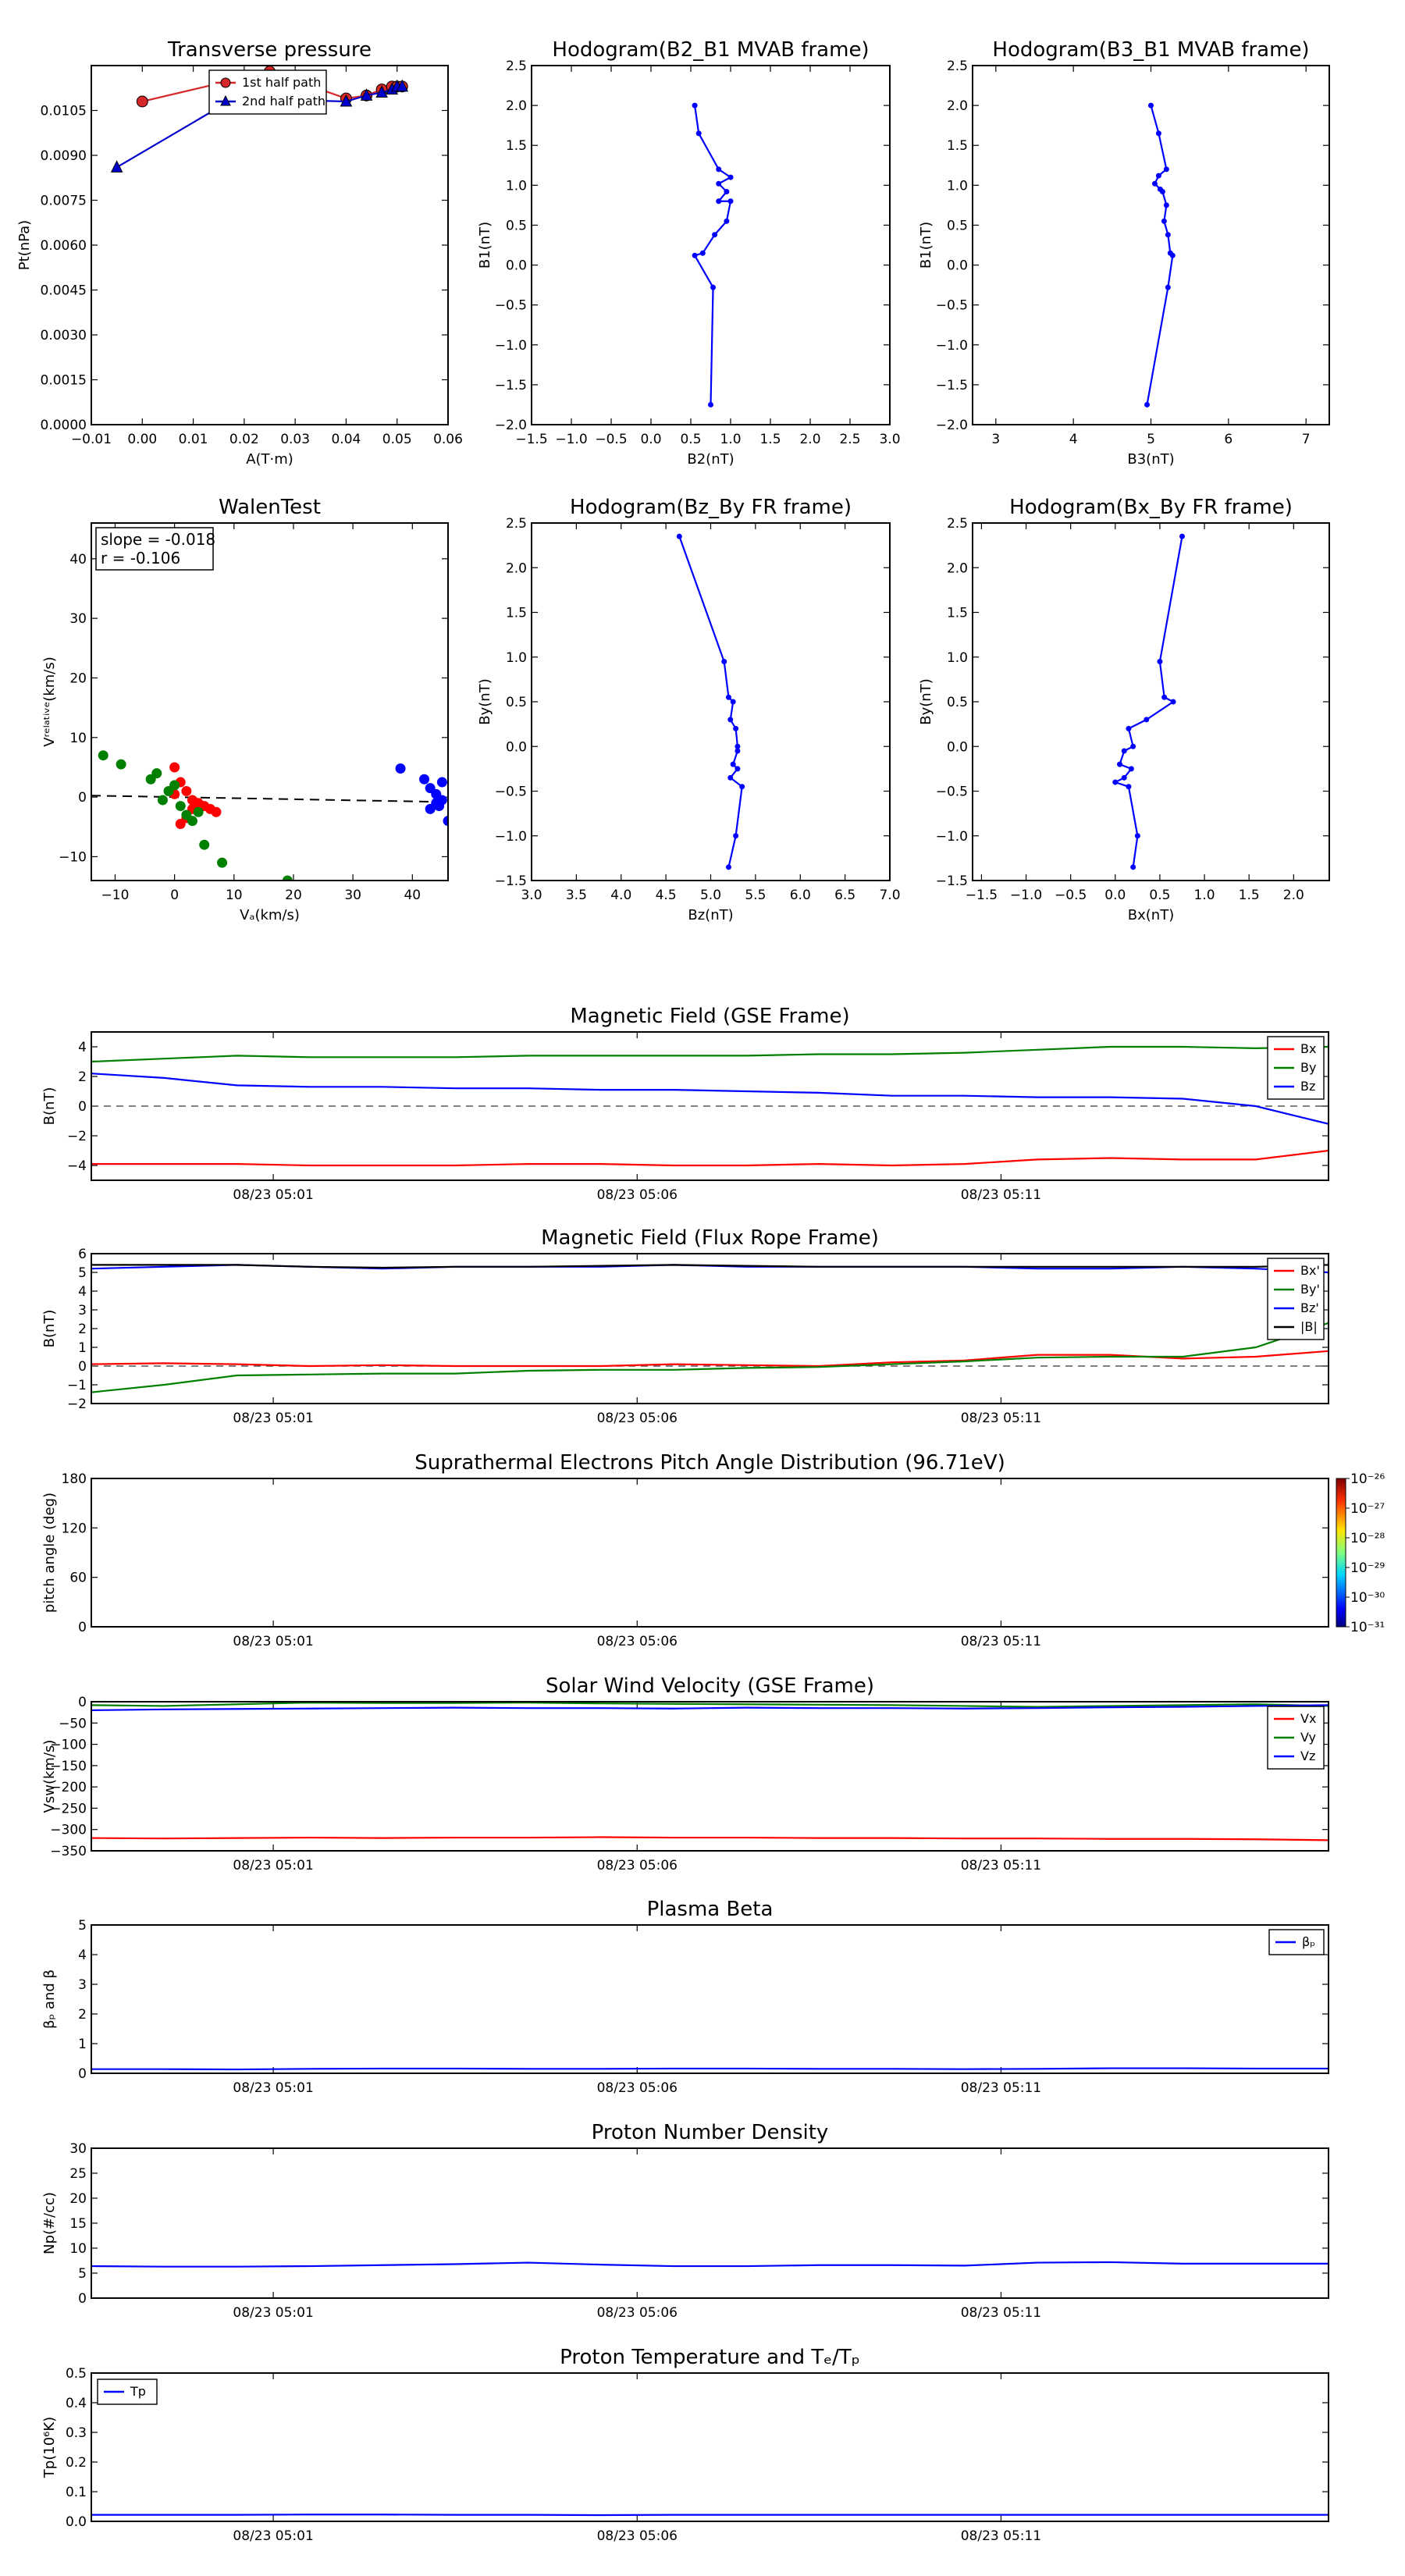 Image resolution: width=1405 pixels, height=2576 pixels. Describe the element at coordinates (516, 186) in the screenshot. I see `y-tick-label: 1.0` at that location.